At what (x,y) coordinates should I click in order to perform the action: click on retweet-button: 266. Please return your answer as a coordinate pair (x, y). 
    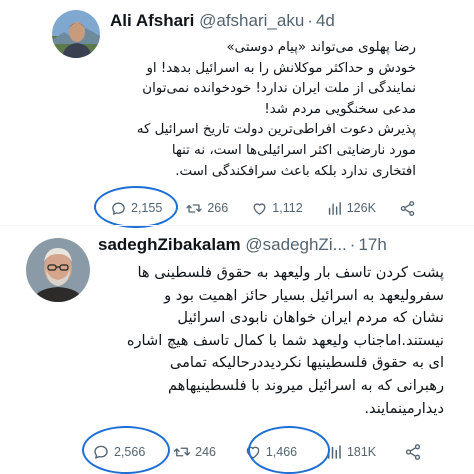
    Looking at the image, I should click on (218, 208).